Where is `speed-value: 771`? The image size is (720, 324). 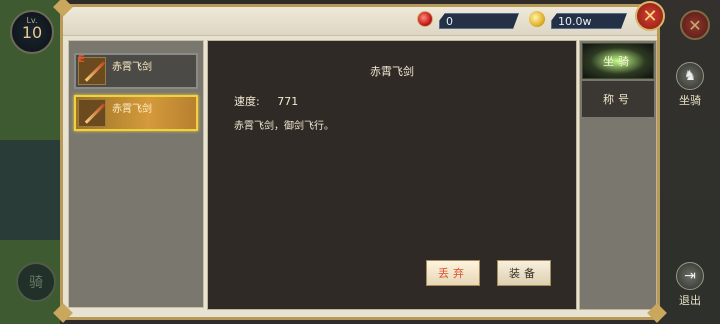 speed-value: 771 is located at coordinates (288, 101).